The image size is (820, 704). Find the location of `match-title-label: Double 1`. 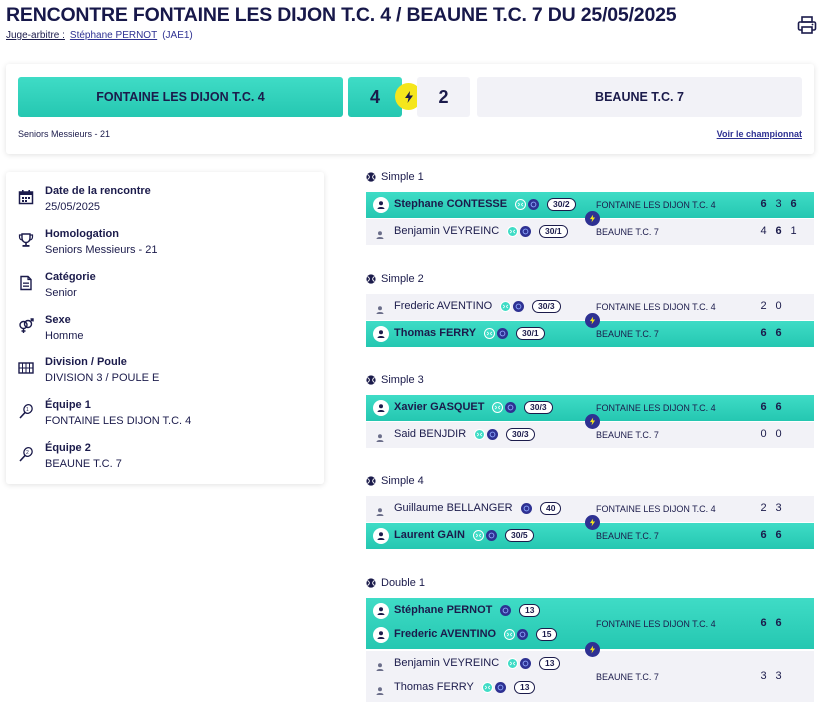

match-title-label: Double 1 is located at coordinates (403, 583).